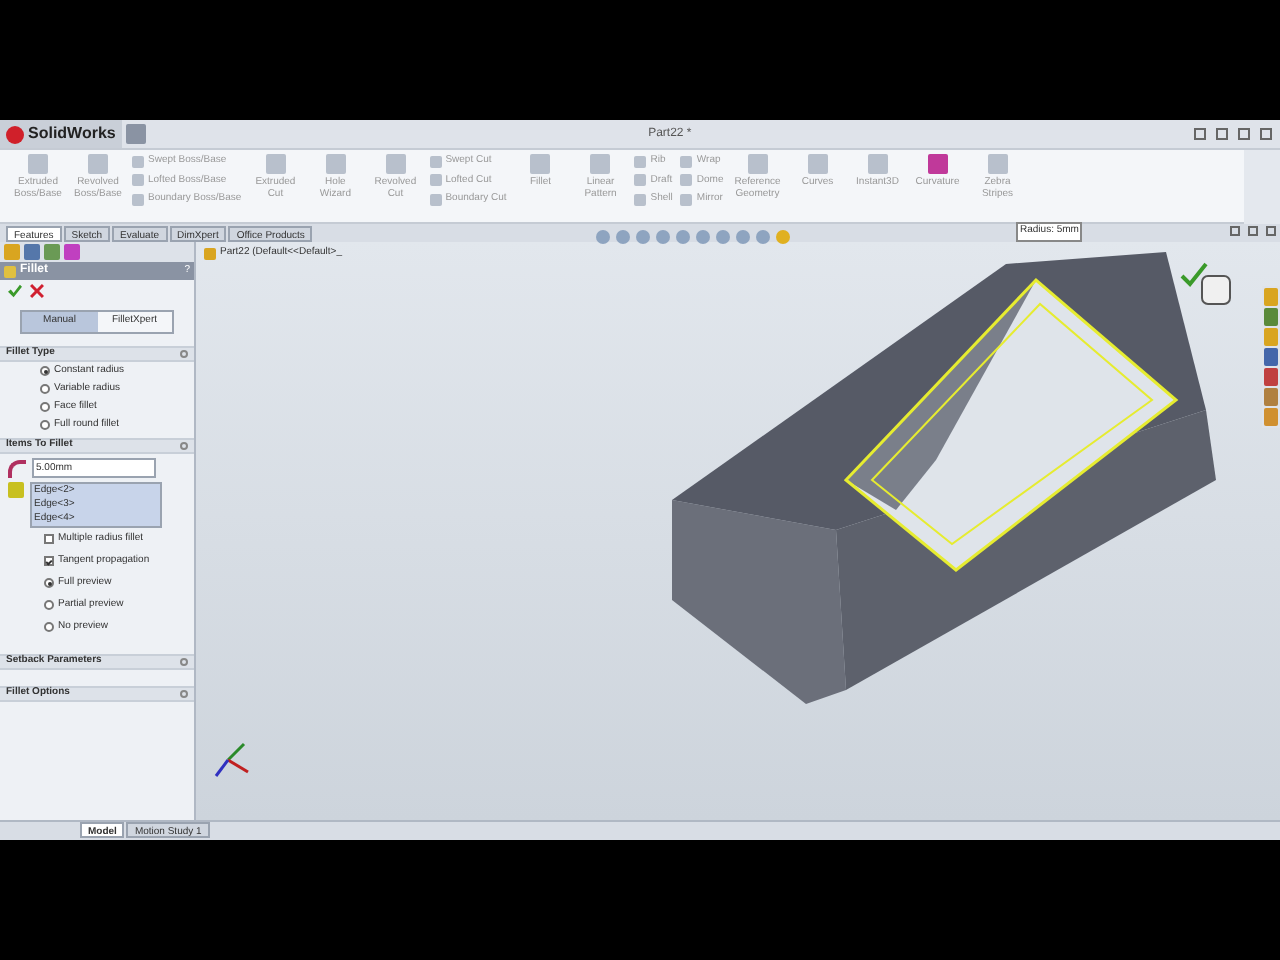 The image size is (1280, 960). Describe the element at coordinates (72, 134) in the screenshot. I see `app-logo: SolidWorks` at that location.